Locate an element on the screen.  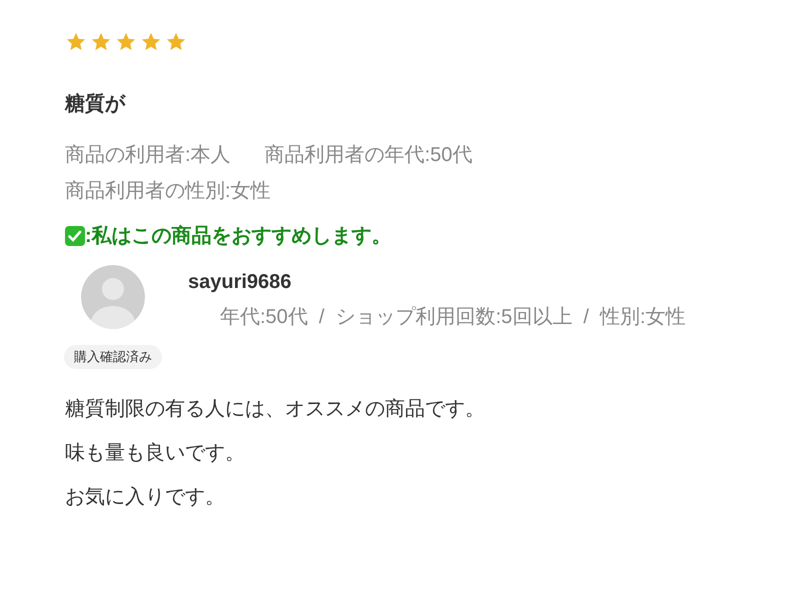
purchase-verified-badge: 購入確認済み is located at coordinates (113, 356).